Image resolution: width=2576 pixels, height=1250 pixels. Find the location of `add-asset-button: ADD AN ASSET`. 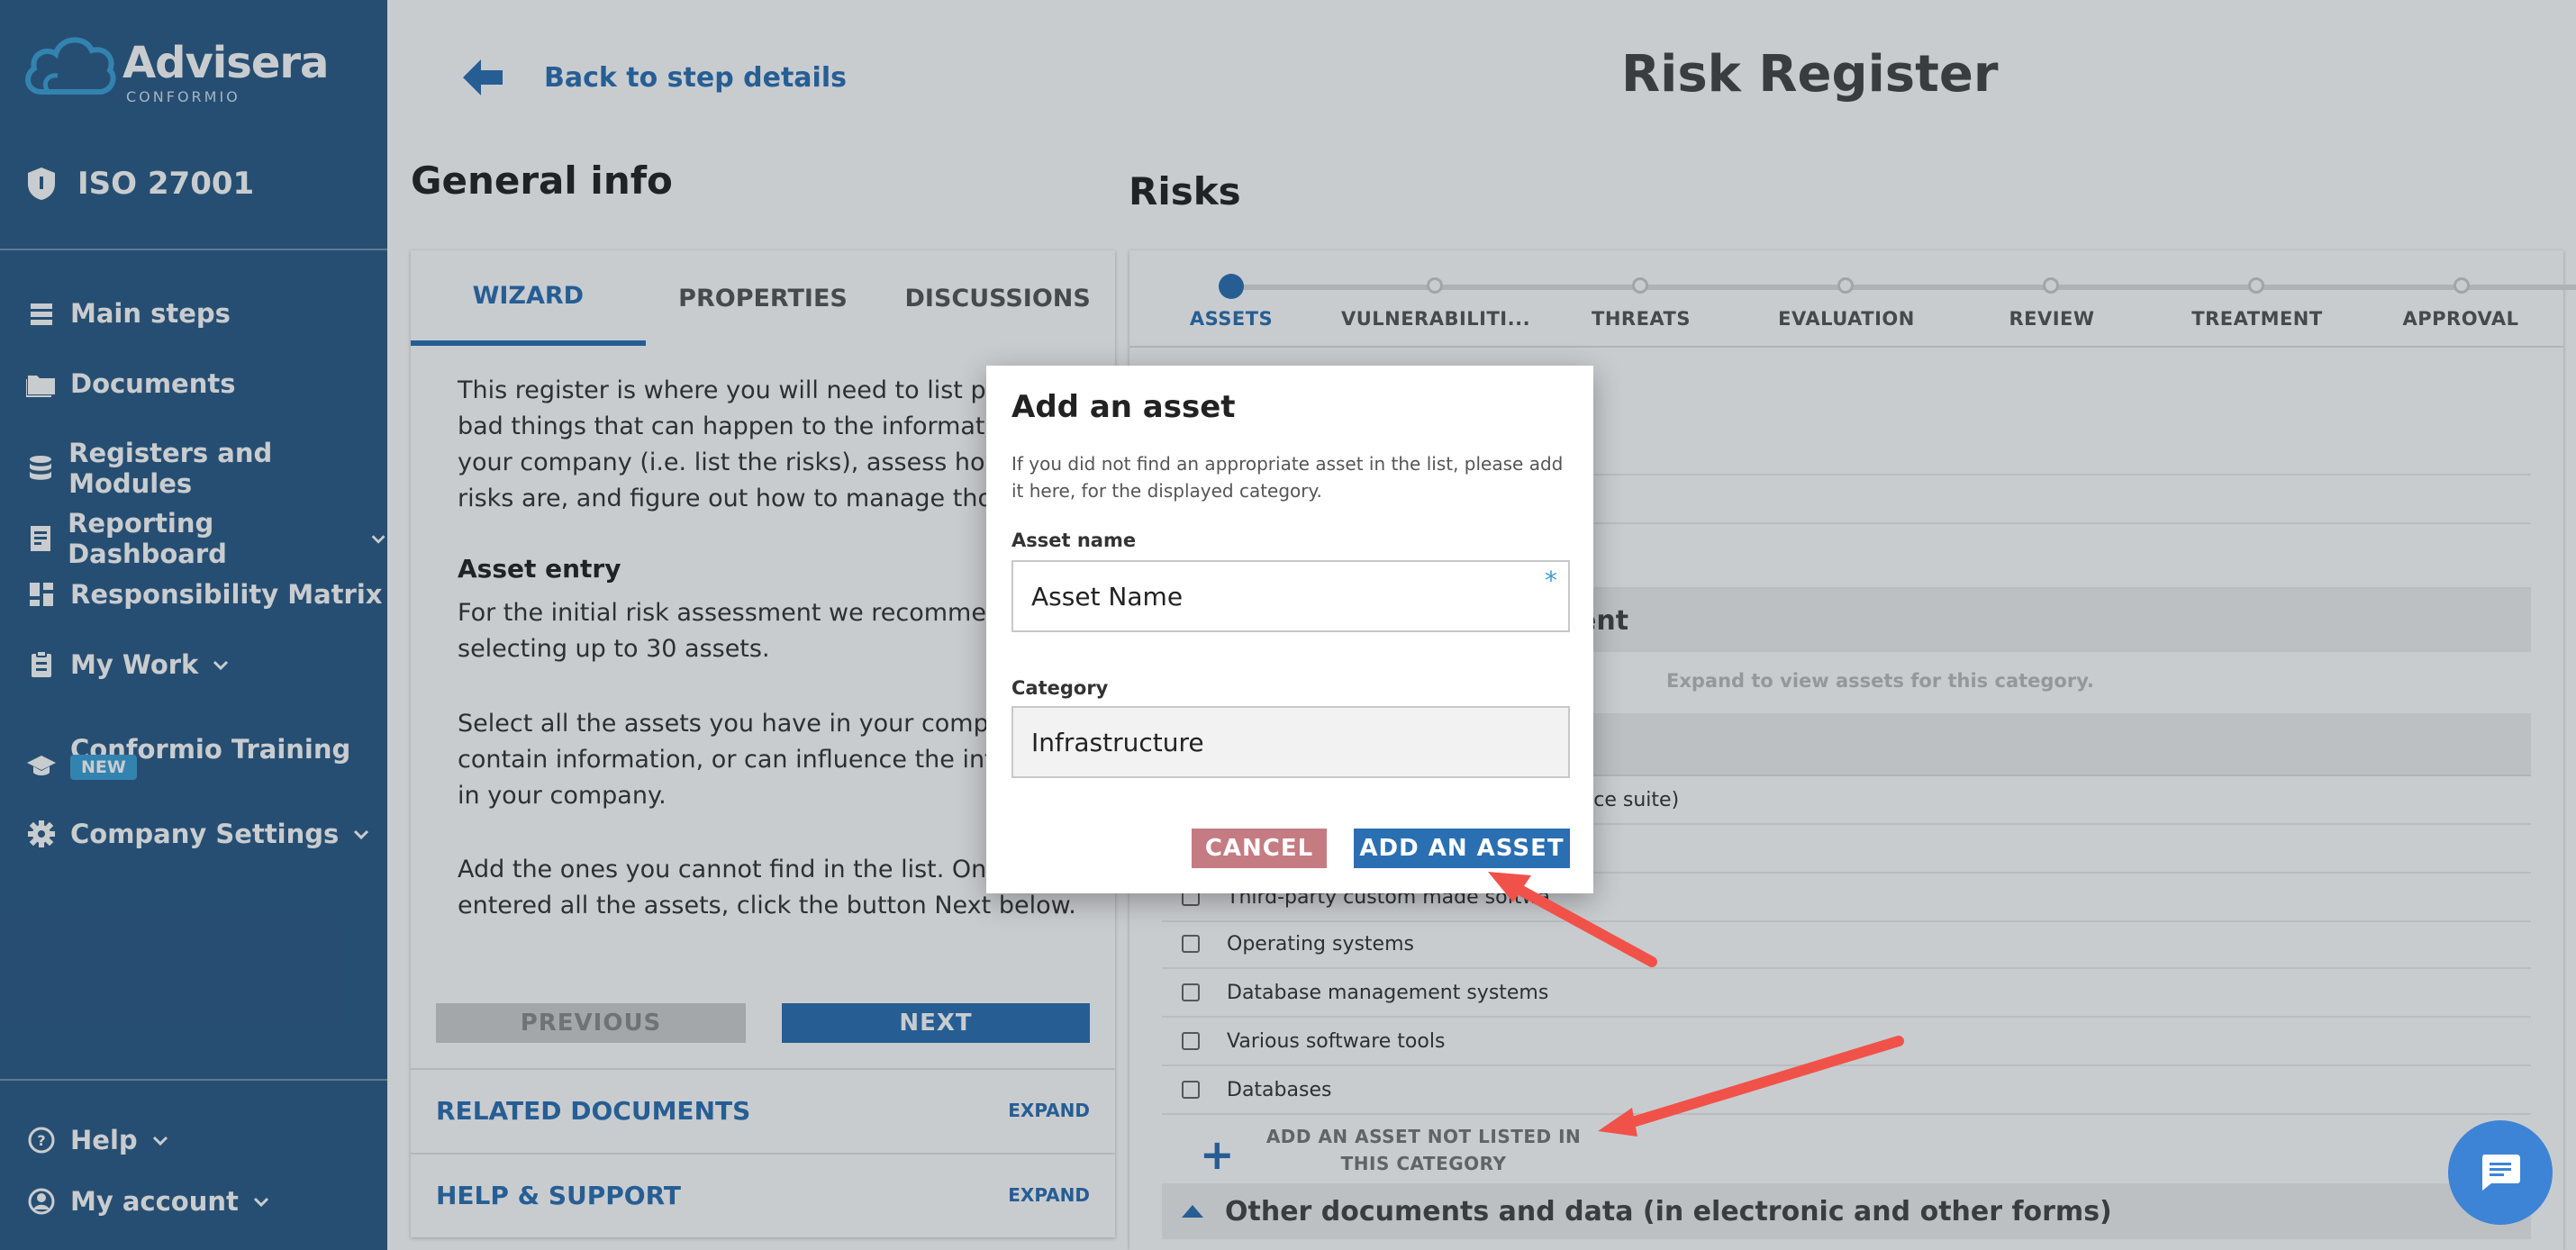

add-asset-button: ADD AN ASSET is located at coordinates (1462, 848).